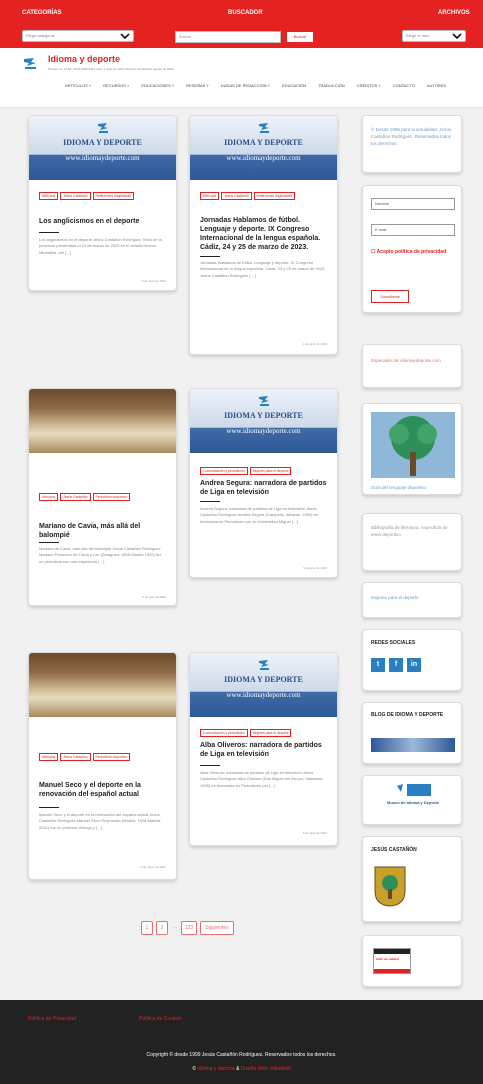  What do you see at coordinates (294, 85) in the screenshot?
I see `nav-item-educacion: EDUCACIÓN` at bounding box center [294, 85].